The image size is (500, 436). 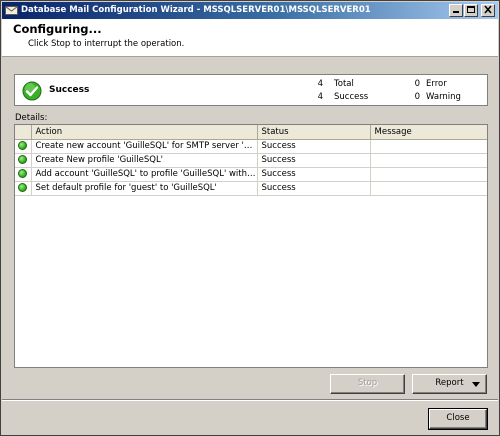 I want to click on success-label: Success, so click(x=351, y=97).